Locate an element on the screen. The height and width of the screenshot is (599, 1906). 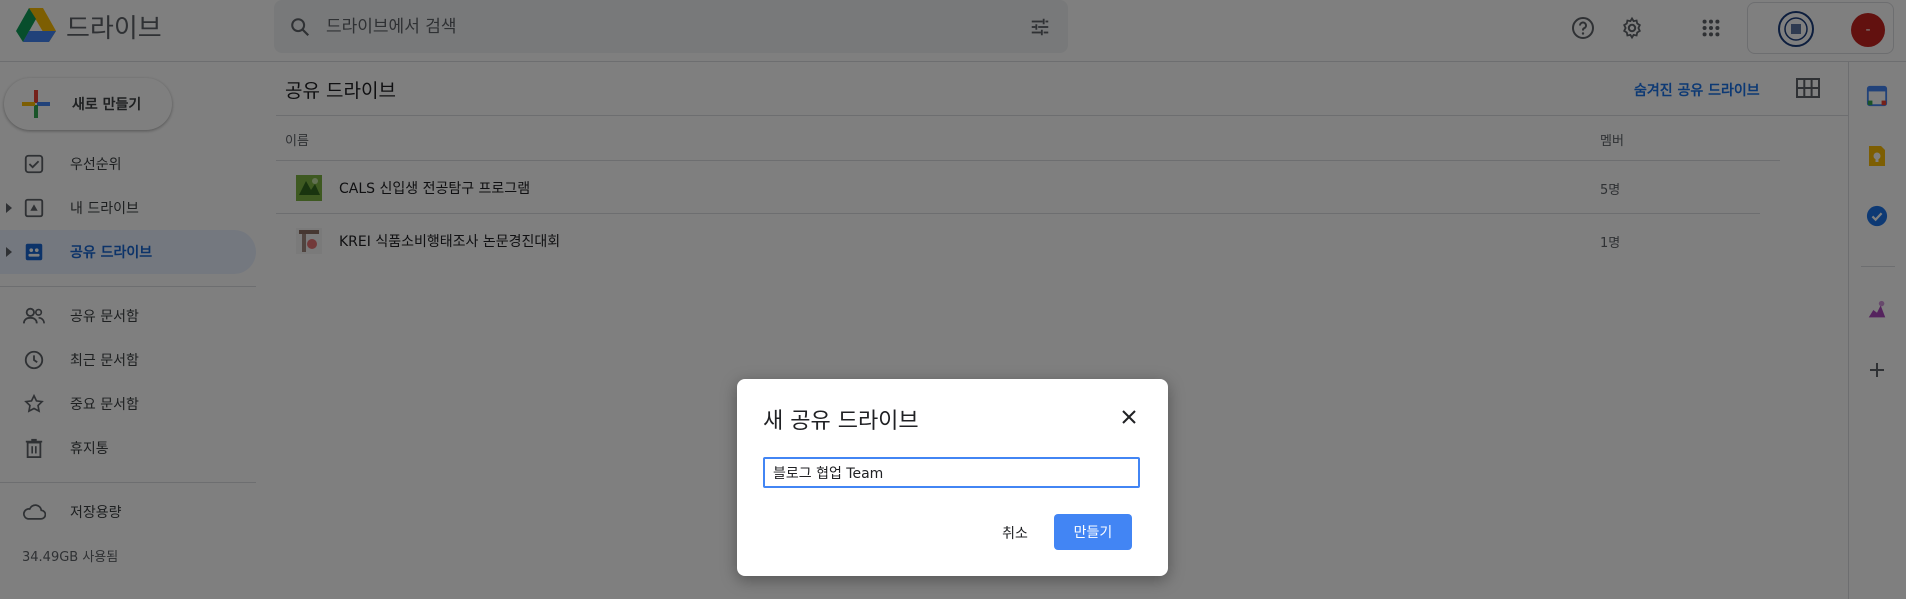
shared-drive-name-input is located at coordinates (951, 472).